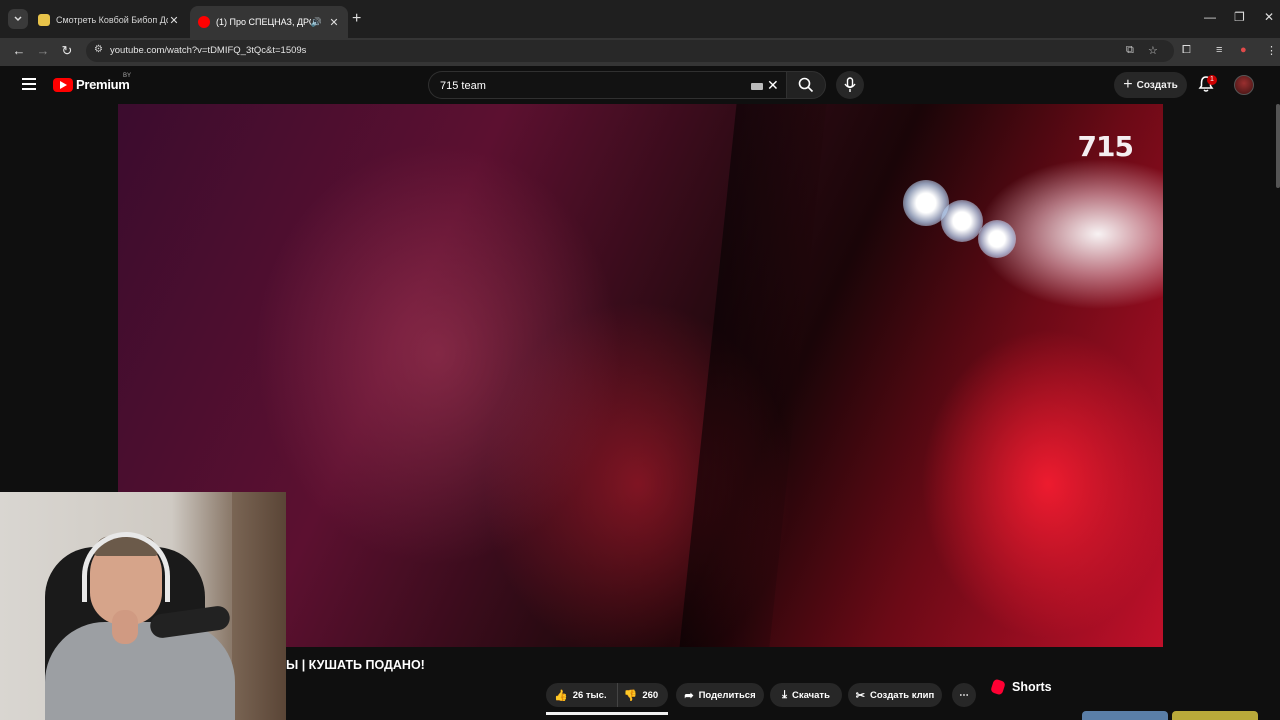 The width and height of the screenshot is (1280, 720). Describe the element at coordinates (1128, 84) in the screenshot. I see `plus-icon: +` at that location.